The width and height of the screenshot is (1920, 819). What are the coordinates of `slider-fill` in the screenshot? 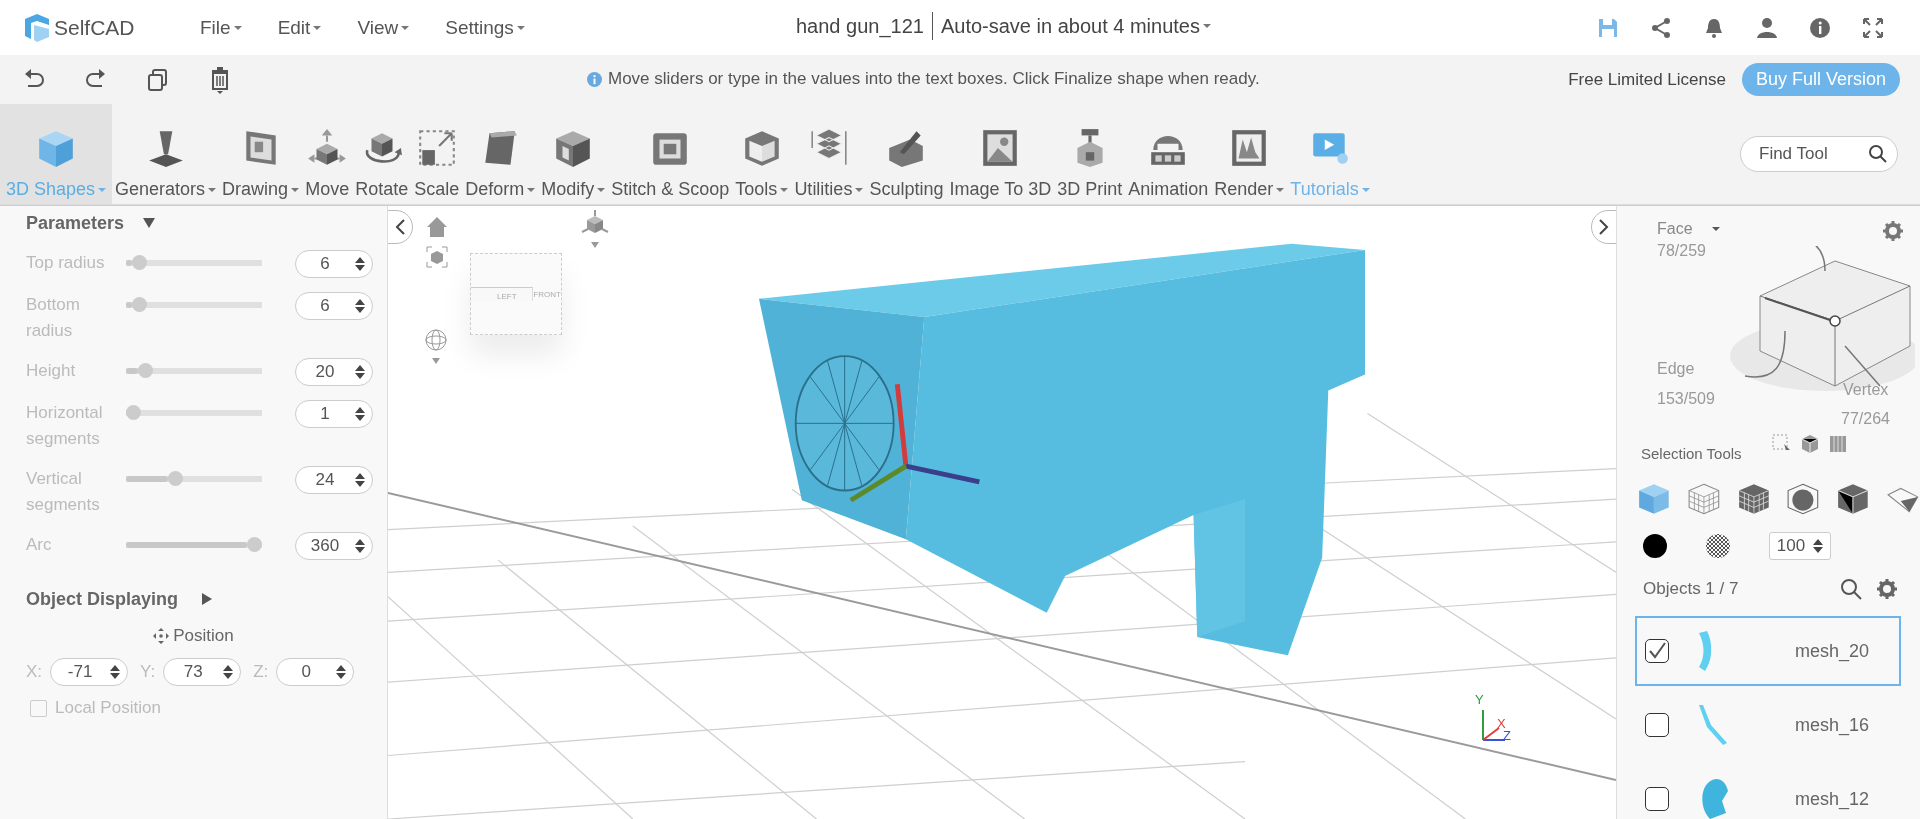 It's located at (132, 370).